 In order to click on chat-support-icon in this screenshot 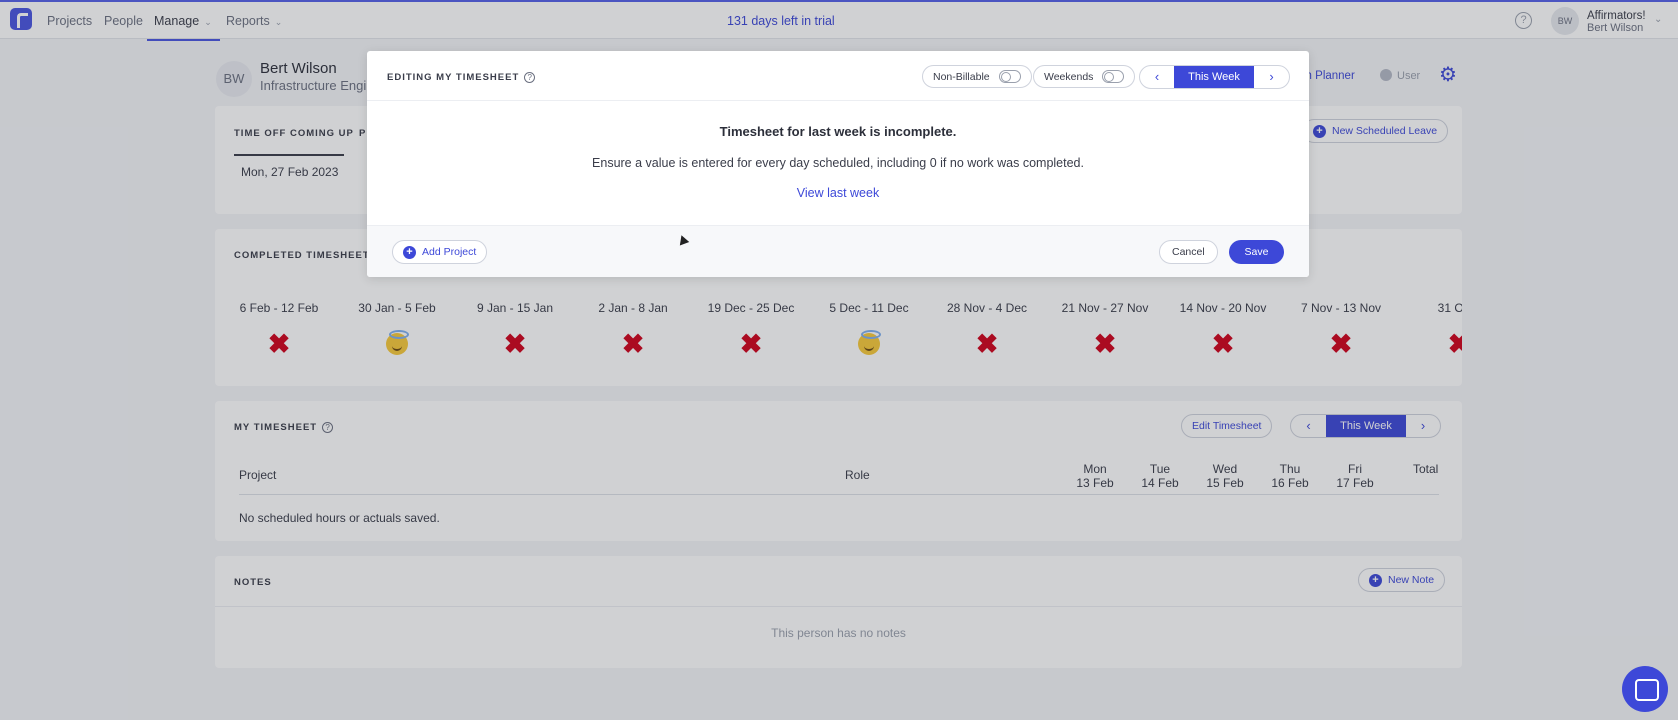, I will do `click(1645, 689)`.